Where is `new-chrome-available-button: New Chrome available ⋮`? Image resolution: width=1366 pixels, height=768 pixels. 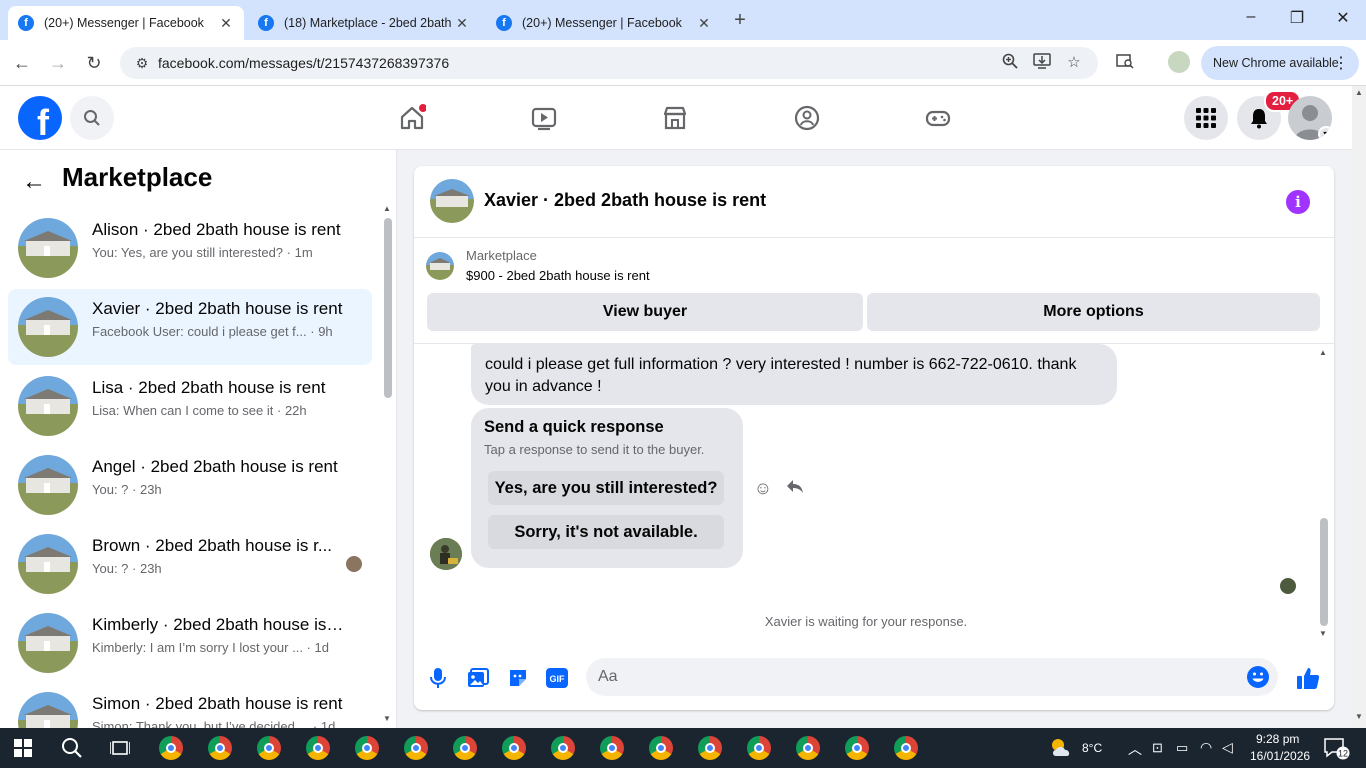
new-chrome-available-button: New Chrome available ⋮ is located at coordinates (1280, 63).